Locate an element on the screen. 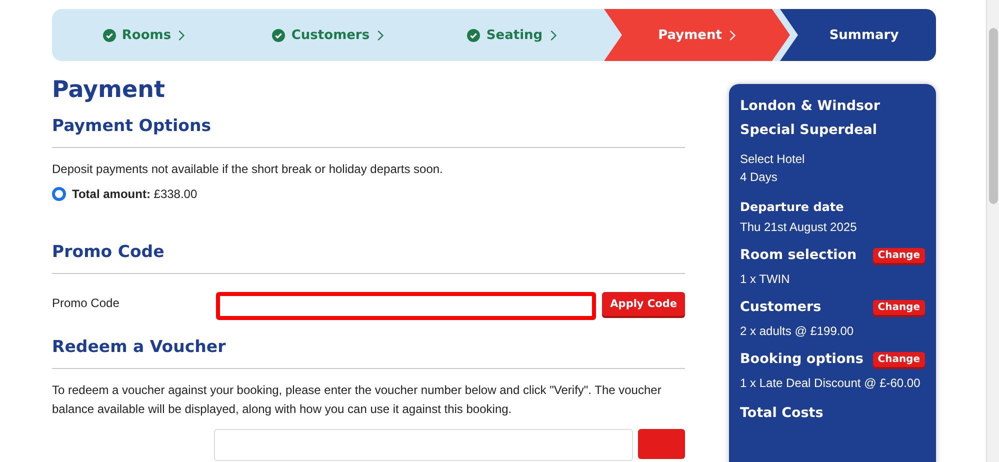 Image resolution: width=999 pixels, height=462 pixels. trip-detail: 4 Days is located at coordinates (759, 177).